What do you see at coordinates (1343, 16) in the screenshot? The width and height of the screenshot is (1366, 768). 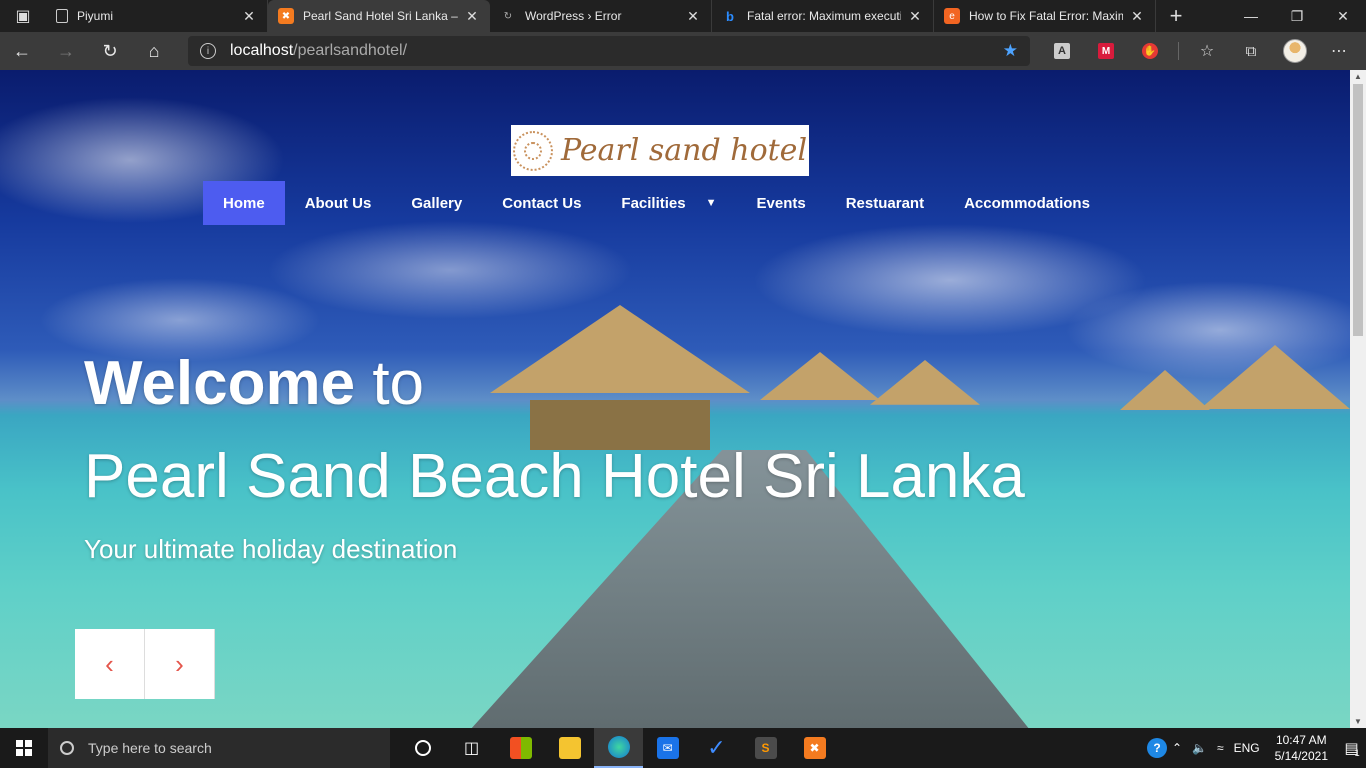 I see `close-window-icon: ✕` at bounding box center [1343, 16].